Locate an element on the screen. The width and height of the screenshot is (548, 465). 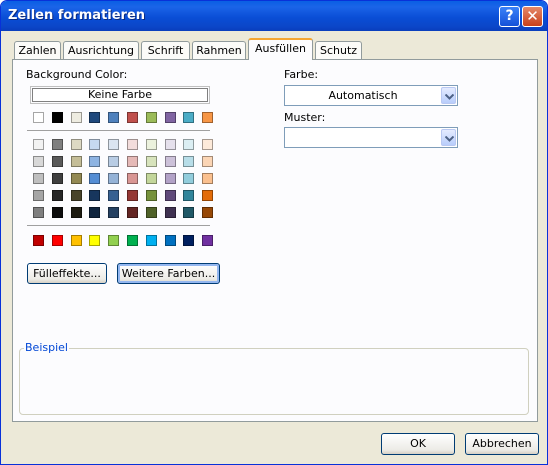
sample-label: Beispiel is located at coordinates (46, 347).